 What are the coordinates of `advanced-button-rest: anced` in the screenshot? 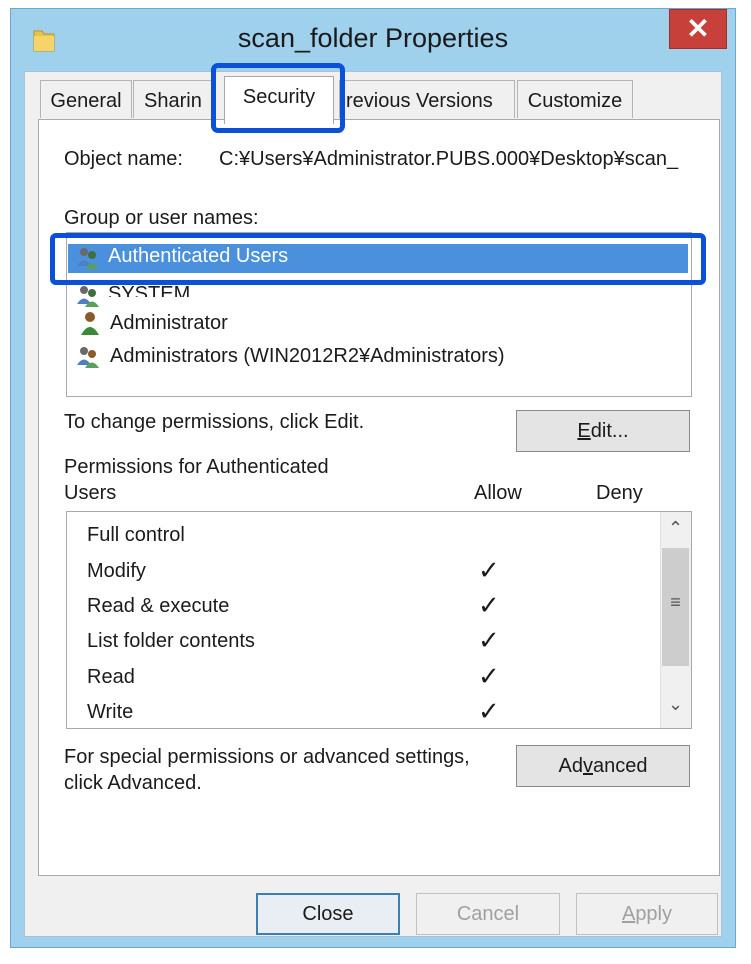 It's located at (620, 766).